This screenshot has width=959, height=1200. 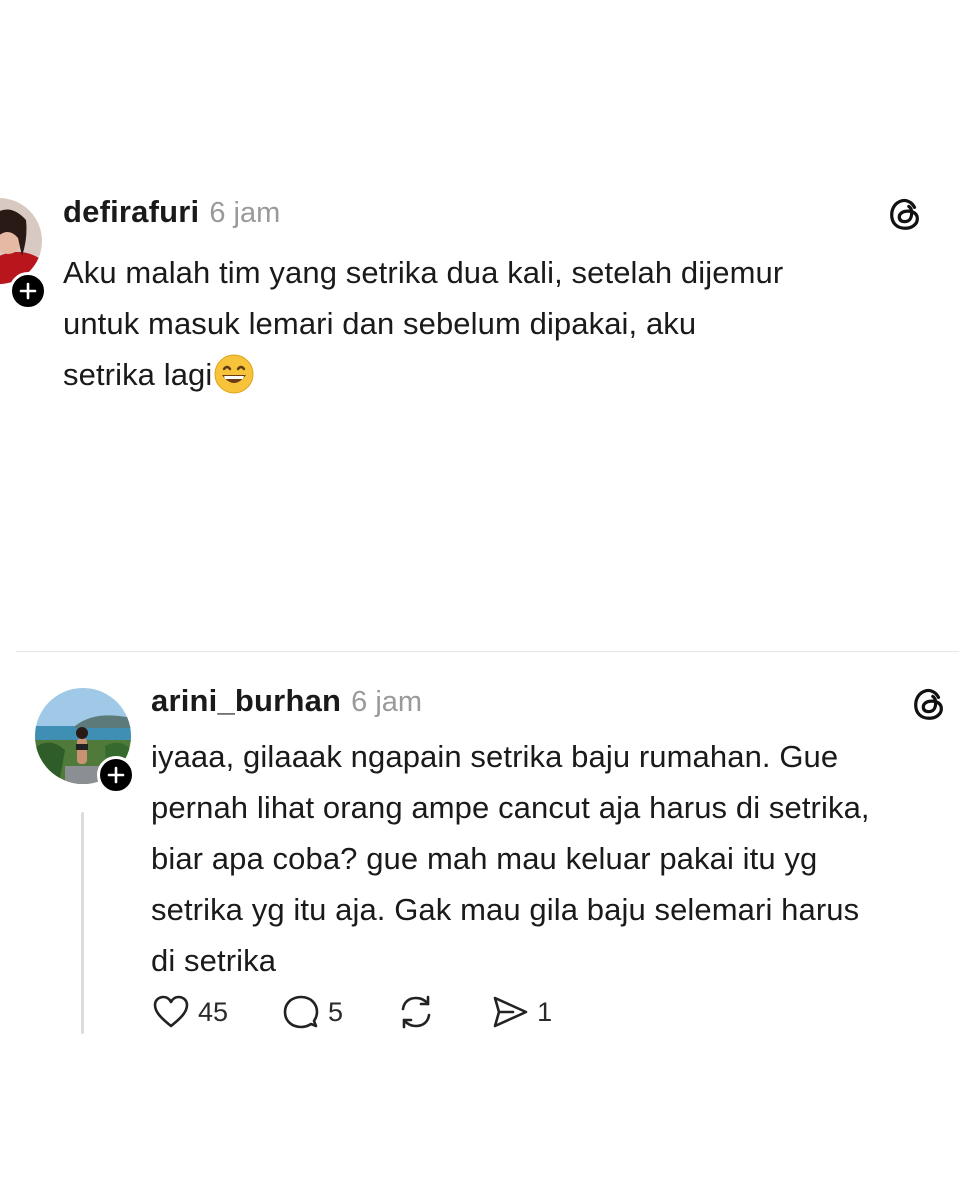 What do you see at coordinates (171, 1011) in the screenshot?
I see `heart-icon` at bounding box center [171, 1011].